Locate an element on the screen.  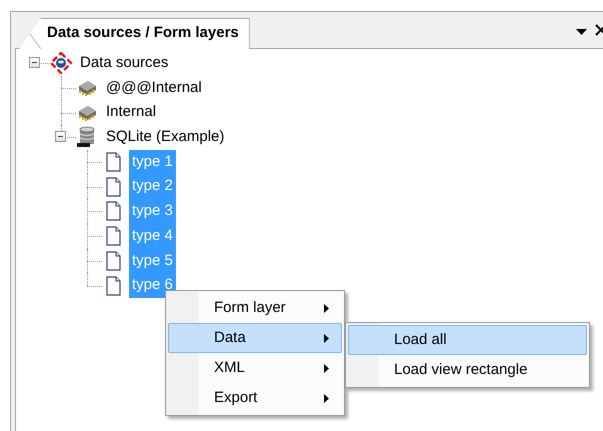
dropdown-icon is located at coordinates (581, 32).